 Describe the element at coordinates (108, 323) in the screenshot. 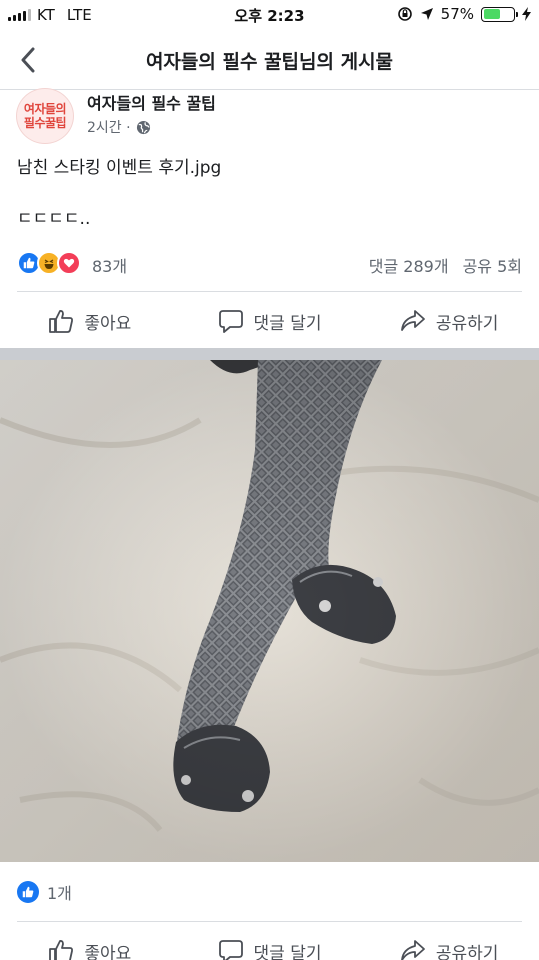

I see `like-label: 좋아요` at that location.